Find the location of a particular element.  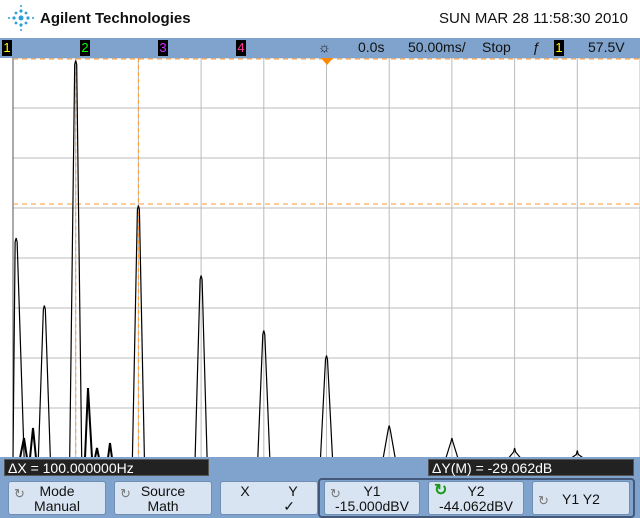

spectrum-noise is located at coordinates (66, 422).